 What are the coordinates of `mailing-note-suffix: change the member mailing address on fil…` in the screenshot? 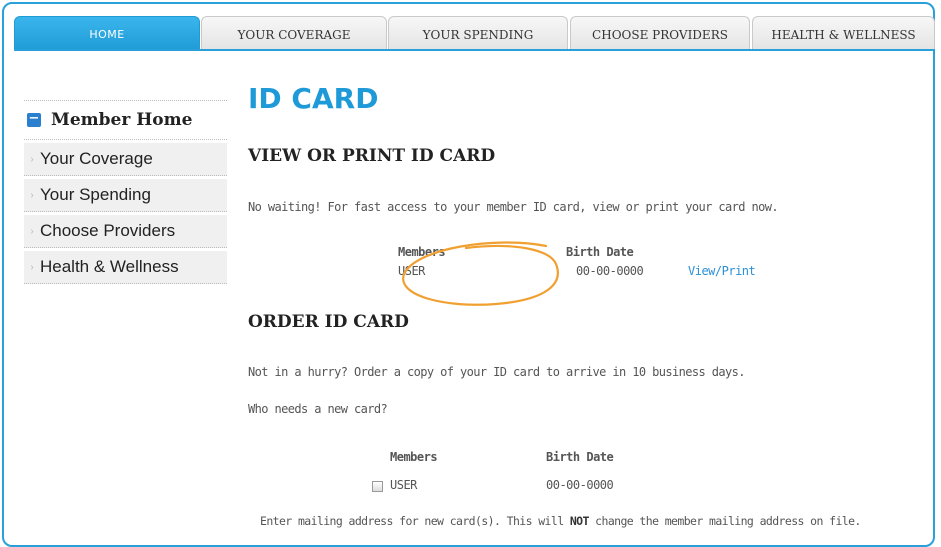 It's located at (724, 521).